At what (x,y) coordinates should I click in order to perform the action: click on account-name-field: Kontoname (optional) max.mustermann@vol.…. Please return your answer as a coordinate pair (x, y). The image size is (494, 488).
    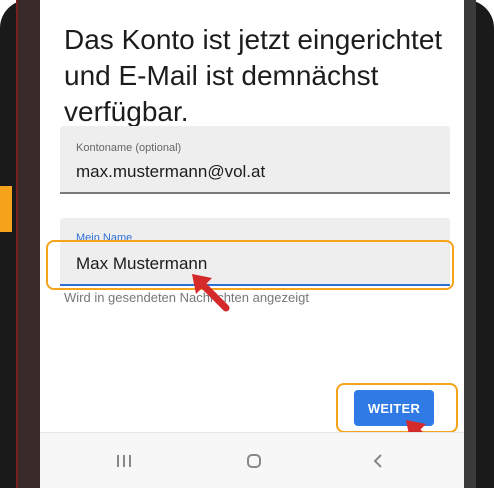
    Looking at the image, I should click on (255, 160).